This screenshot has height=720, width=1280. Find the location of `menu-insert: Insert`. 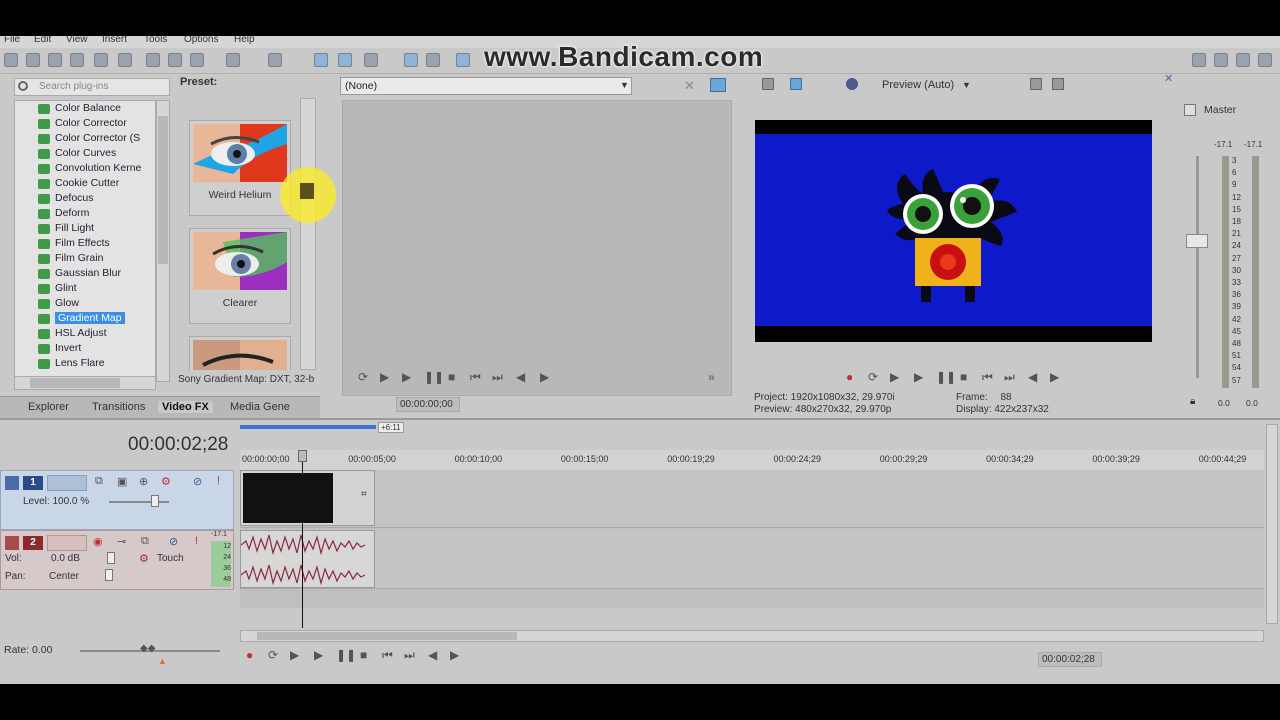

menu-insert: Insert is located at coordinates (114, 40).